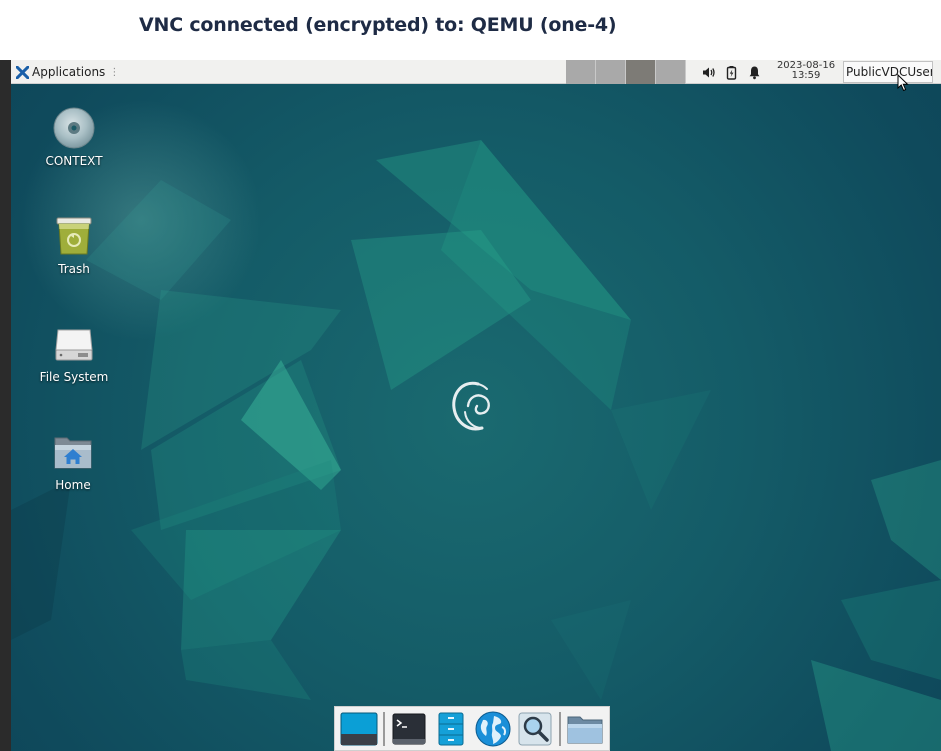  I want to click on desktop-icon-context: CONTEXT, so click(74, 137).